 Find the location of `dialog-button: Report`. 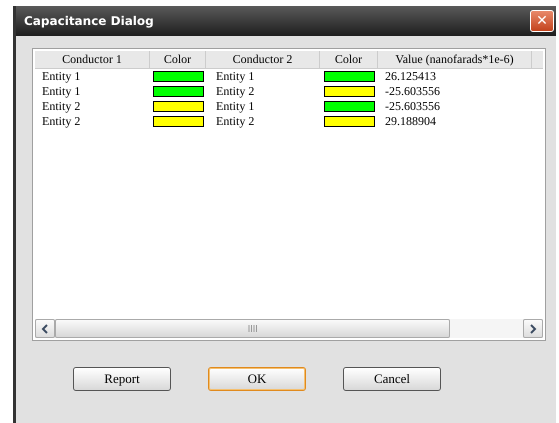

dialog-button: Report is located at coordinates (122, 379).